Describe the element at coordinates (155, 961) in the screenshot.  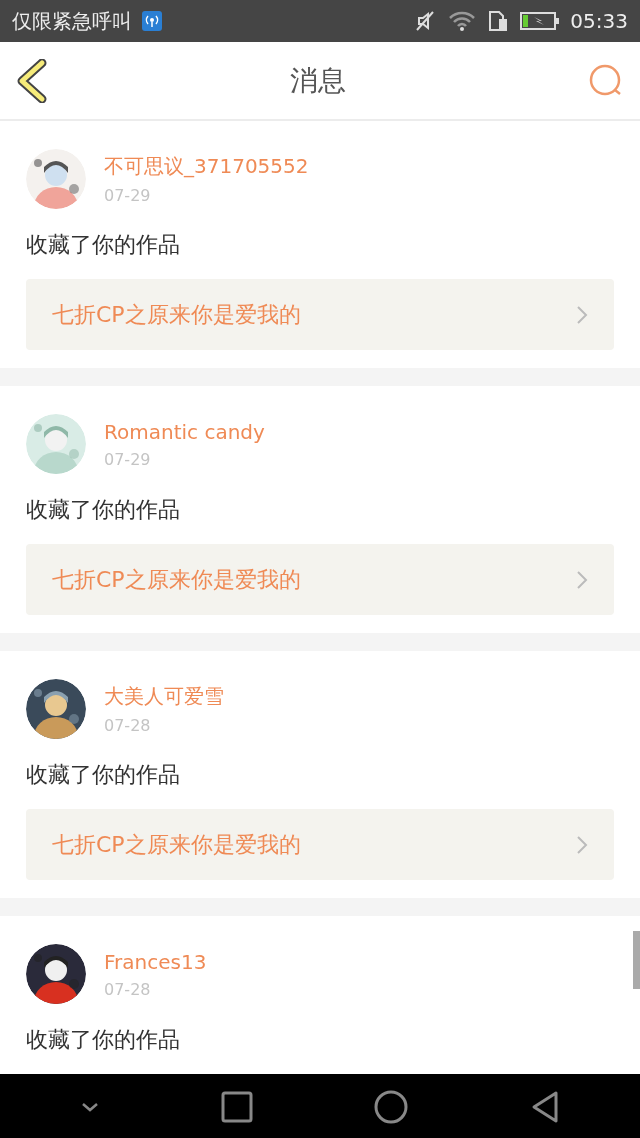
I see `user-name: Frances13` at that location.